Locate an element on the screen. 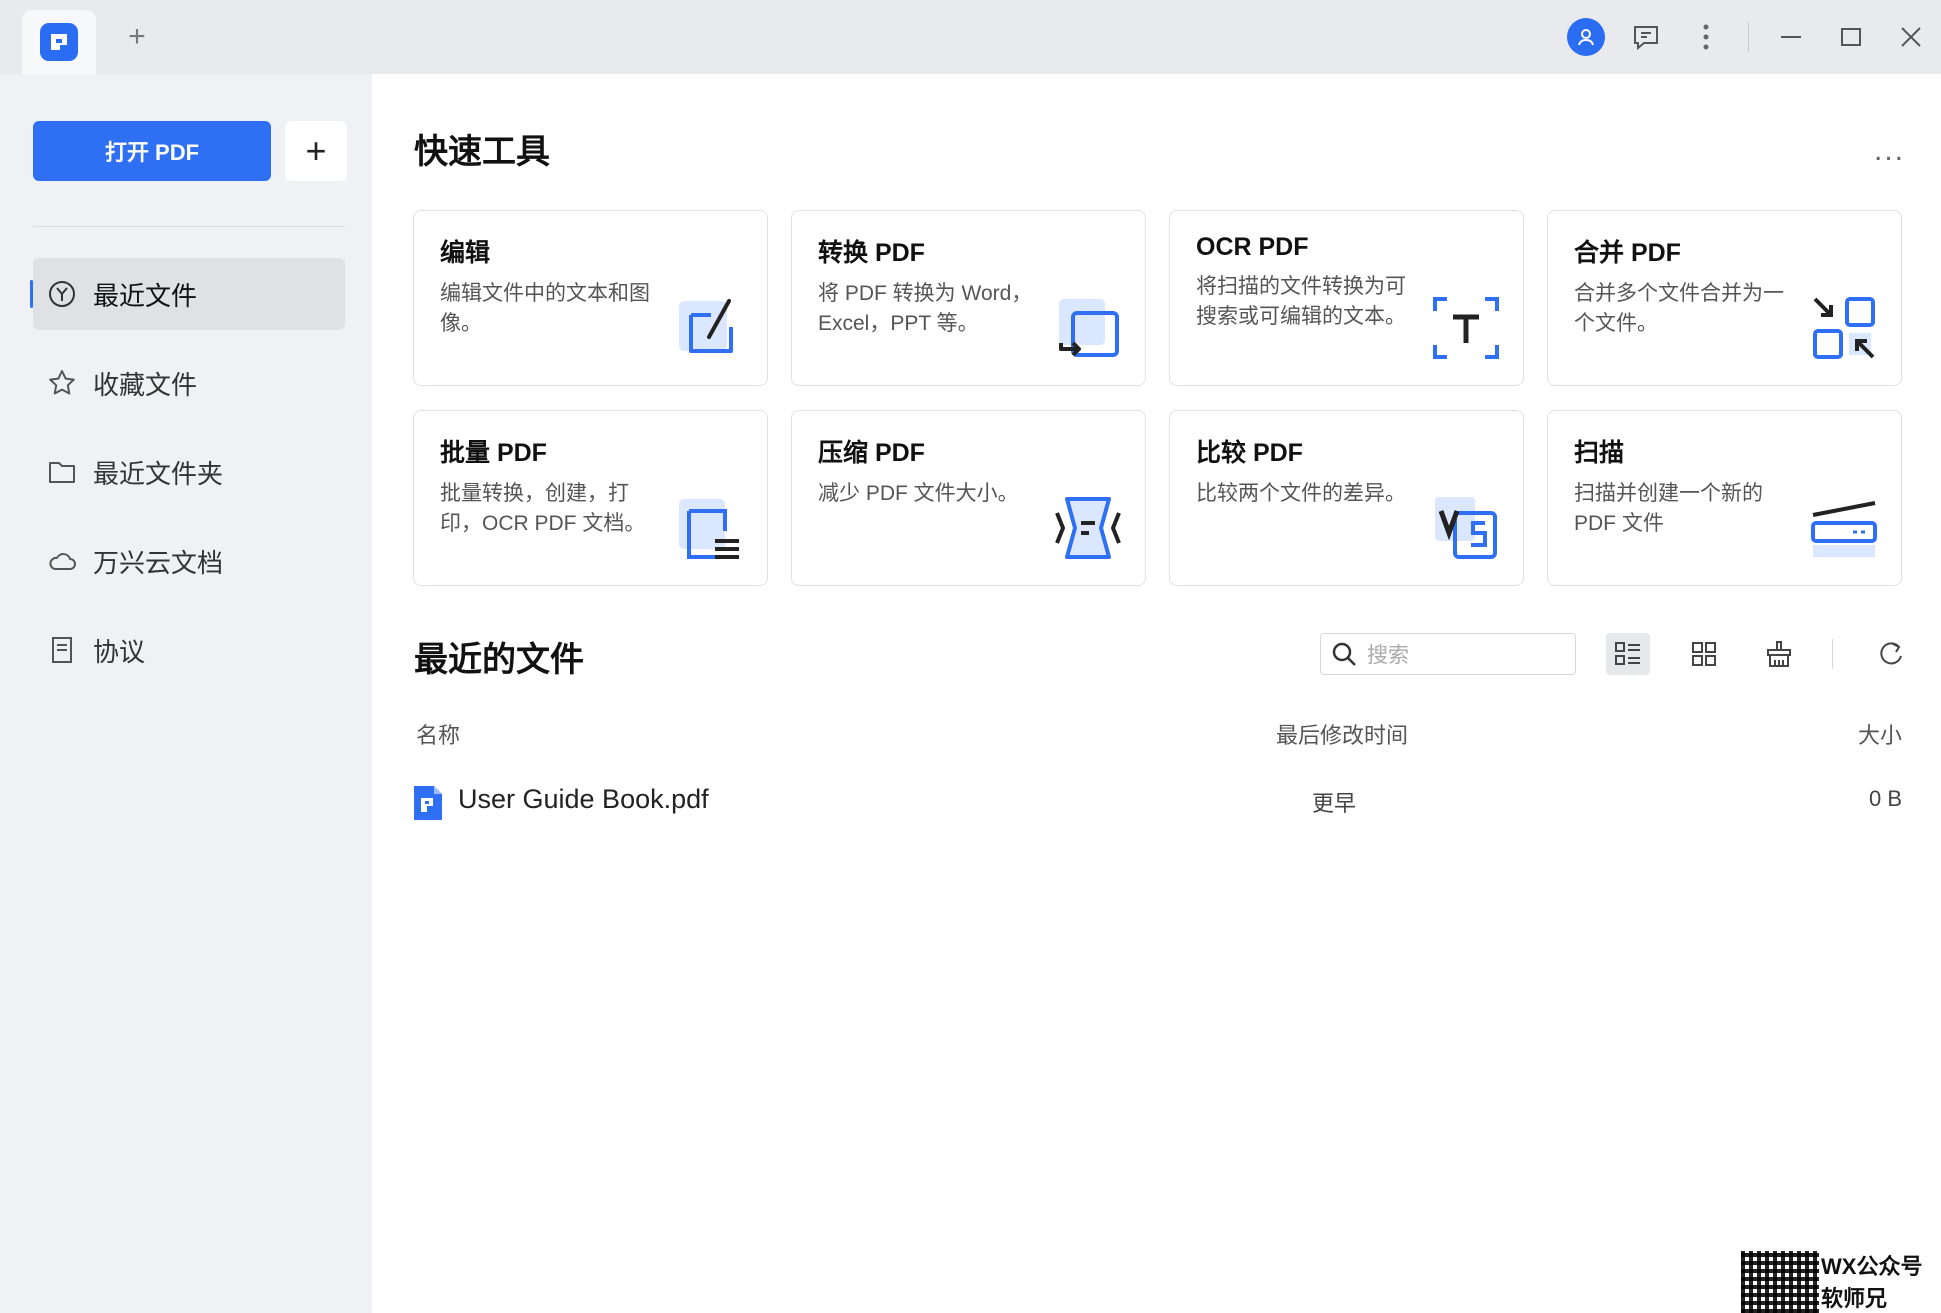  tool-card-scan: 扫描 扫描并创建一个新的 PDF 文件 is located at coordinates (1724, 498).